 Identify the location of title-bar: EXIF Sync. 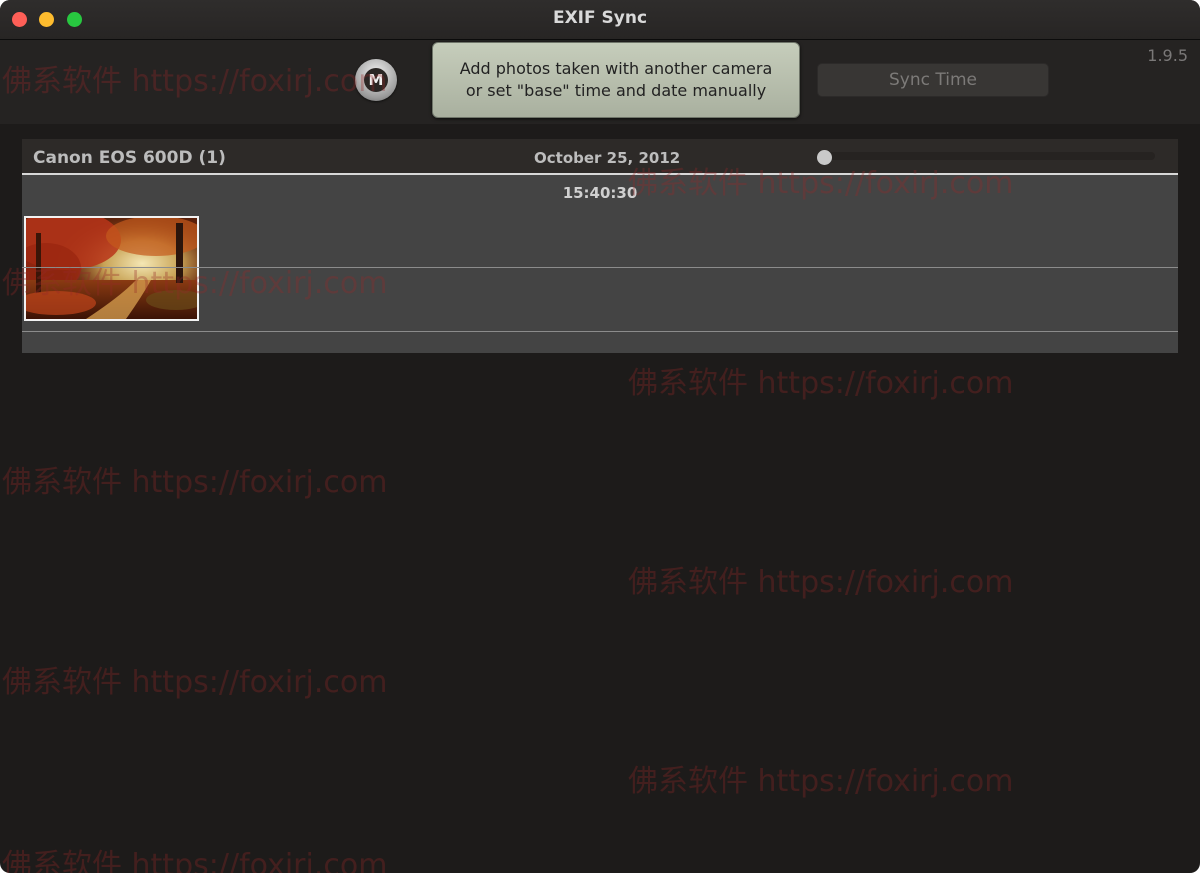
(600, 20).